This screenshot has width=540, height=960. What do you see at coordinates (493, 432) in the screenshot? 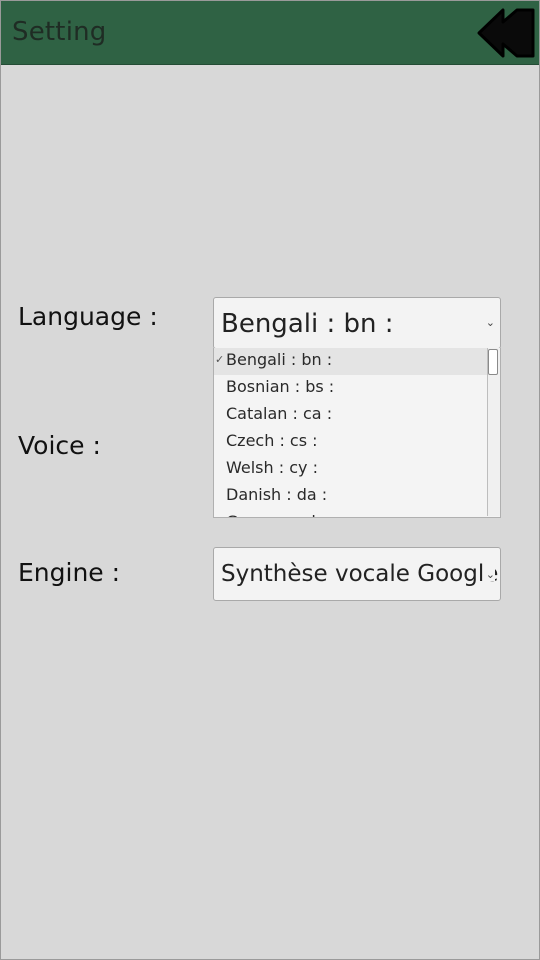
I see `dropdown-scrollbar` at bounding box center [493, 432].